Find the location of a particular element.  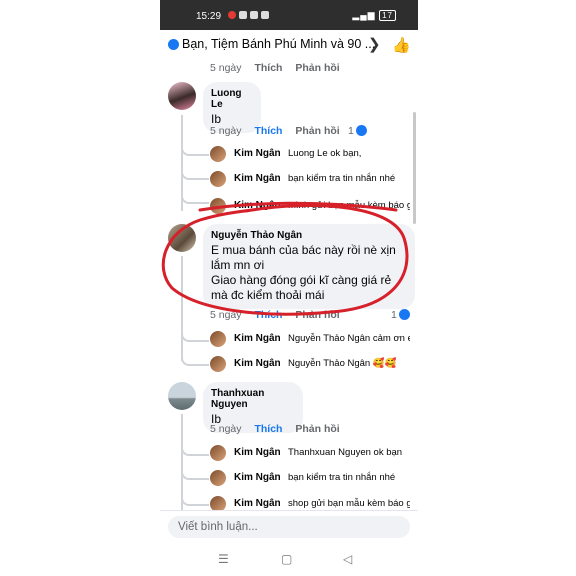

status-bar: 15:29 ▂▄▆ 17 is located at coordinates (289, 15).